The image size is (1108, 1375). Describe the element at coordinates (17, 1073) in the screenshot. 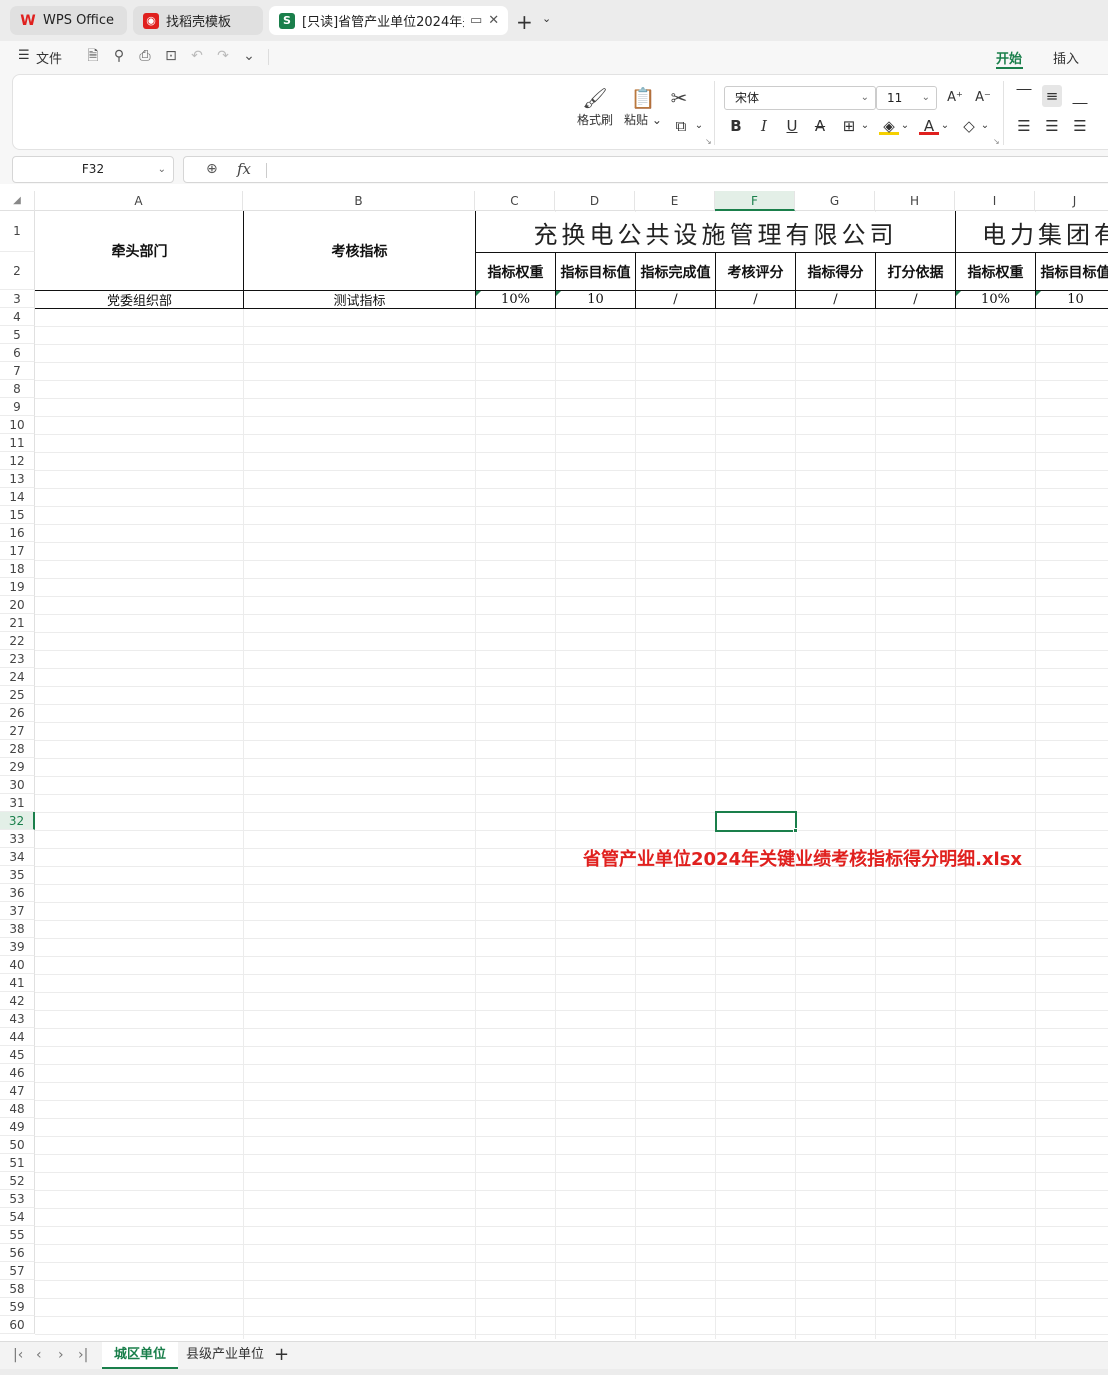

I see `row-header-46: 46` at that location.